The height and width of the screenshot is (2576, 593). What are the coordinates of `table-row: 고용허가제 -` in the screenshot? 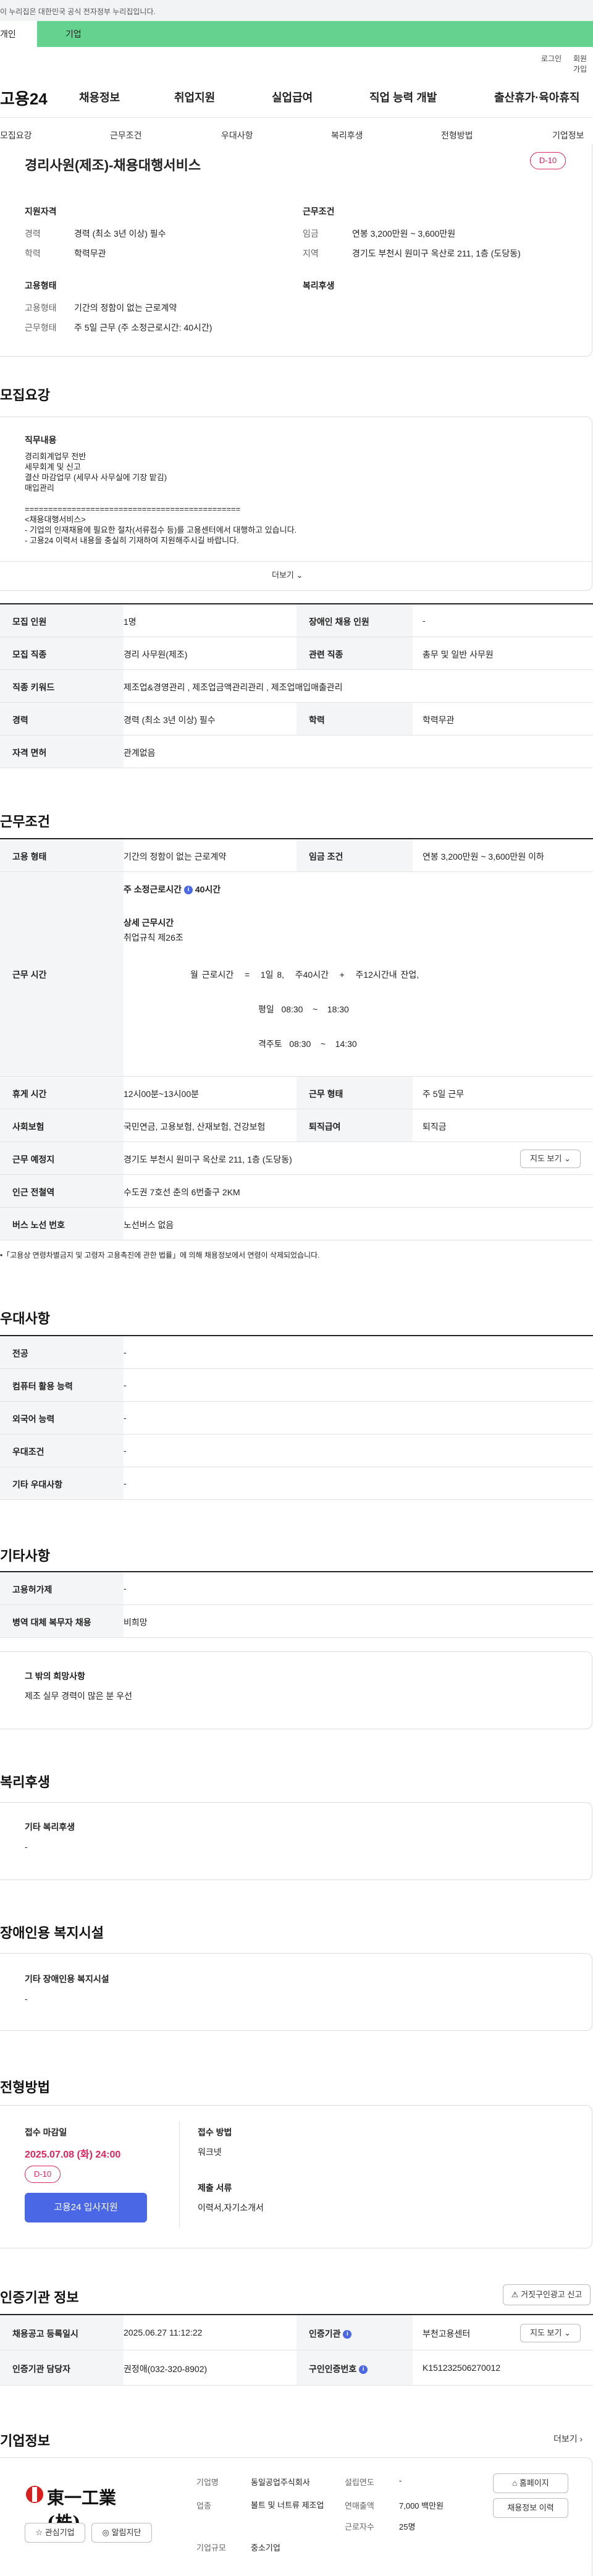 It's located at (296, 1588).